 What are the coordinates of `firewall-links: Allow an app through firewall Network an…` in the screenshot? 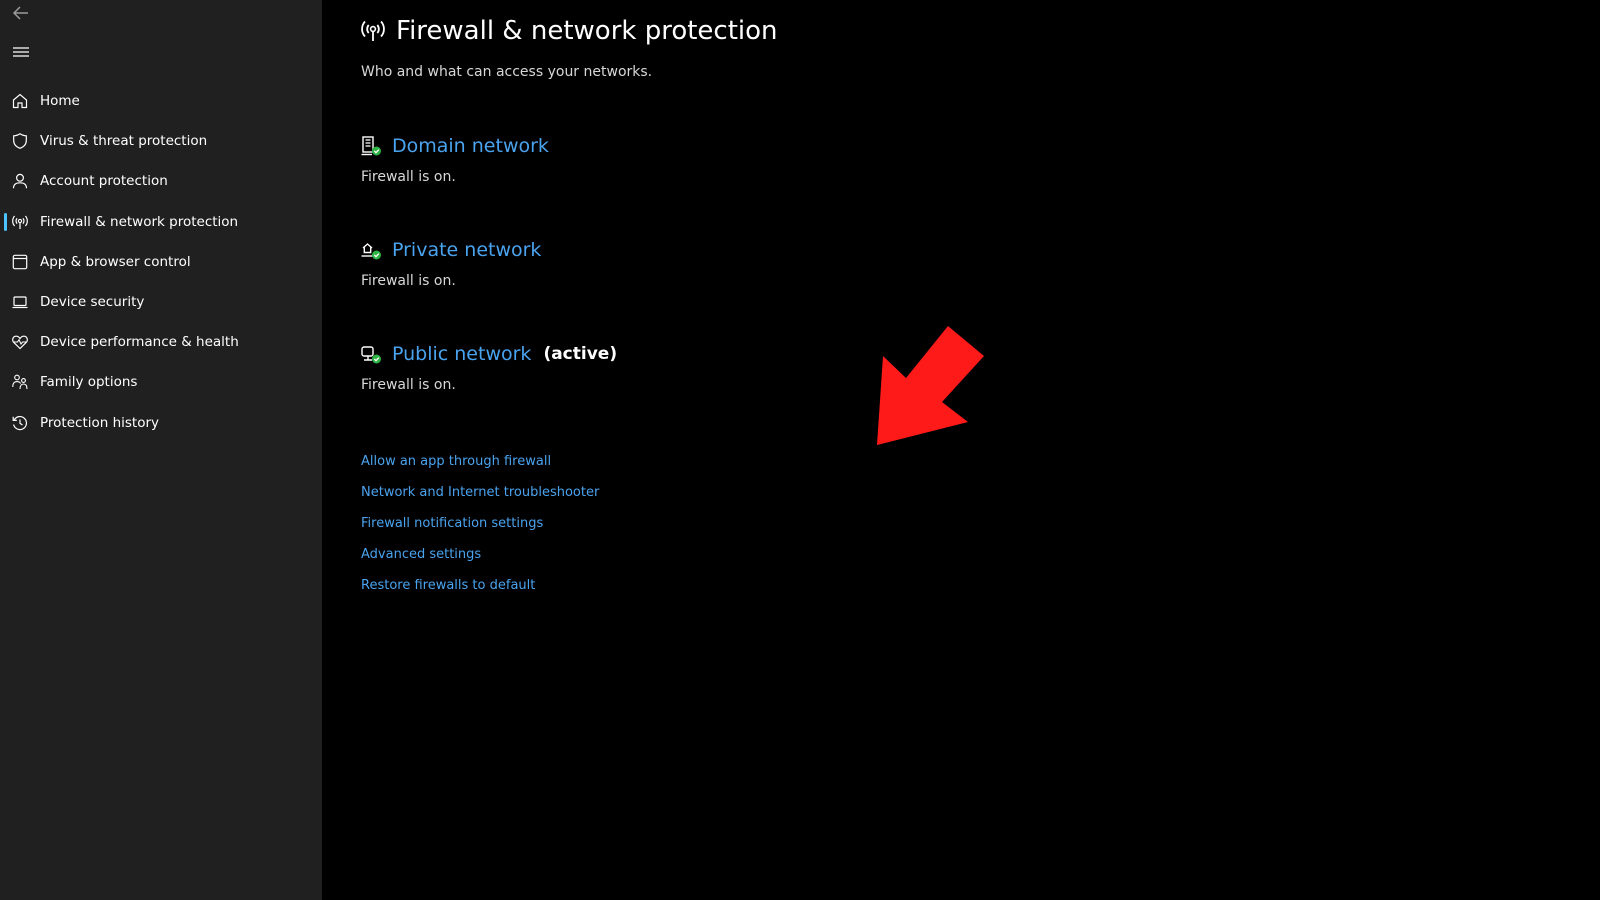 It's located at (480, 531).